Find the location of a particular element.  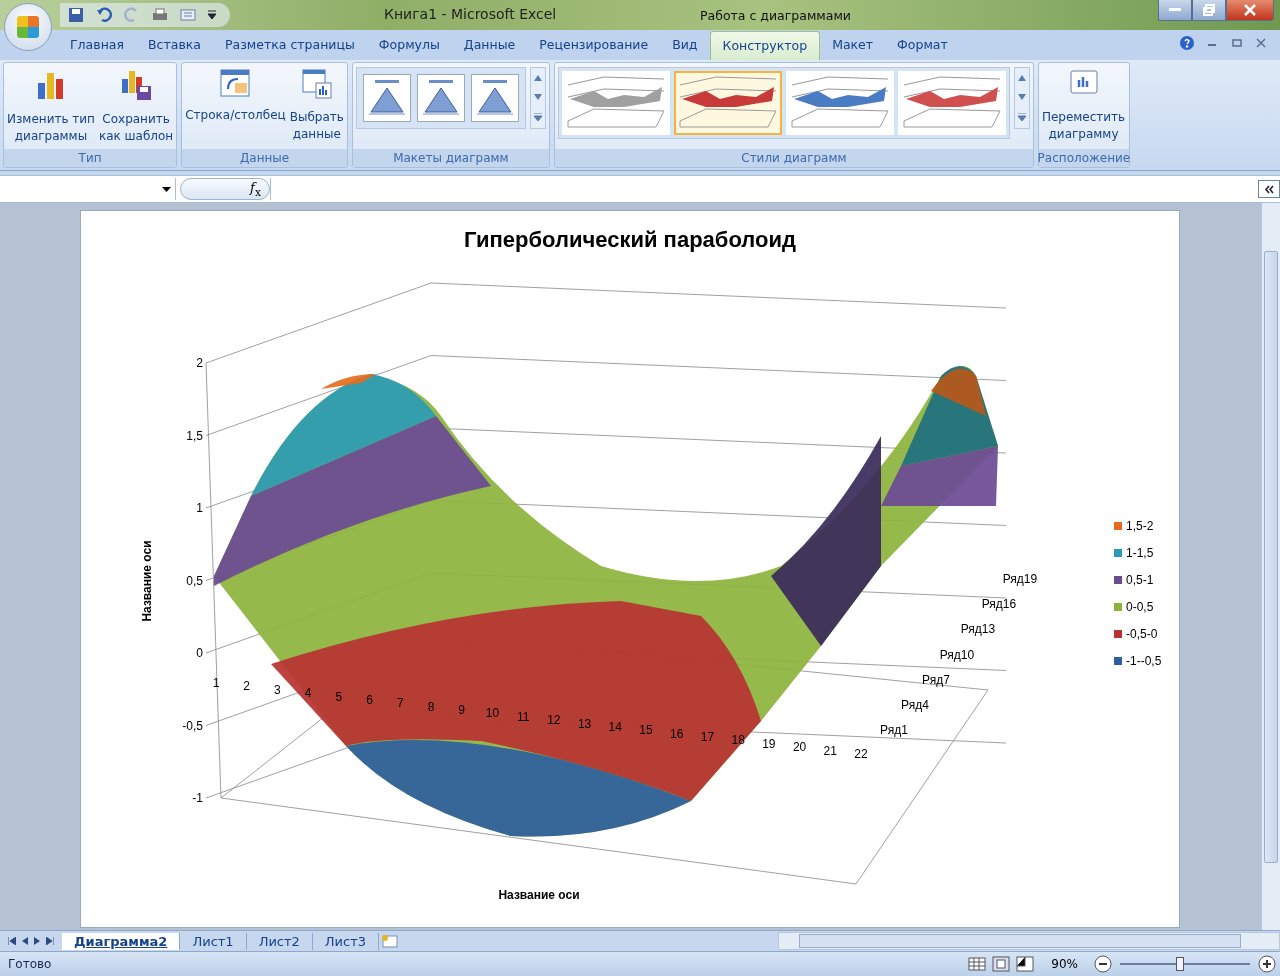

group-label: Стили диаграмм is located at coordinates (793, 158).